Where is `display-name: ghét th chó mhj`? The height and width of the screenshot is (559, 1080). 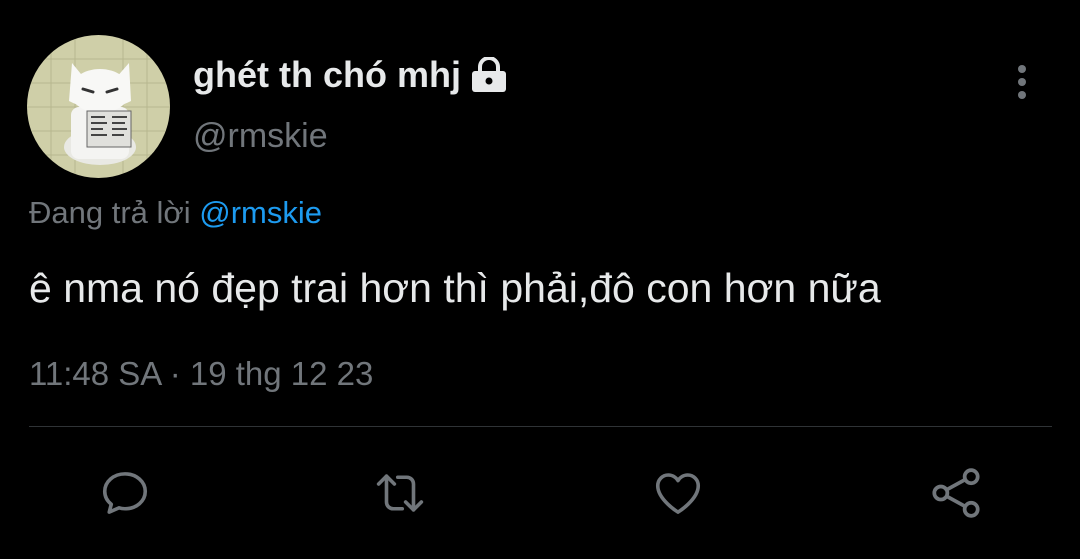
display-name: ghét th chó mhj is located at coordinates (351, 75).